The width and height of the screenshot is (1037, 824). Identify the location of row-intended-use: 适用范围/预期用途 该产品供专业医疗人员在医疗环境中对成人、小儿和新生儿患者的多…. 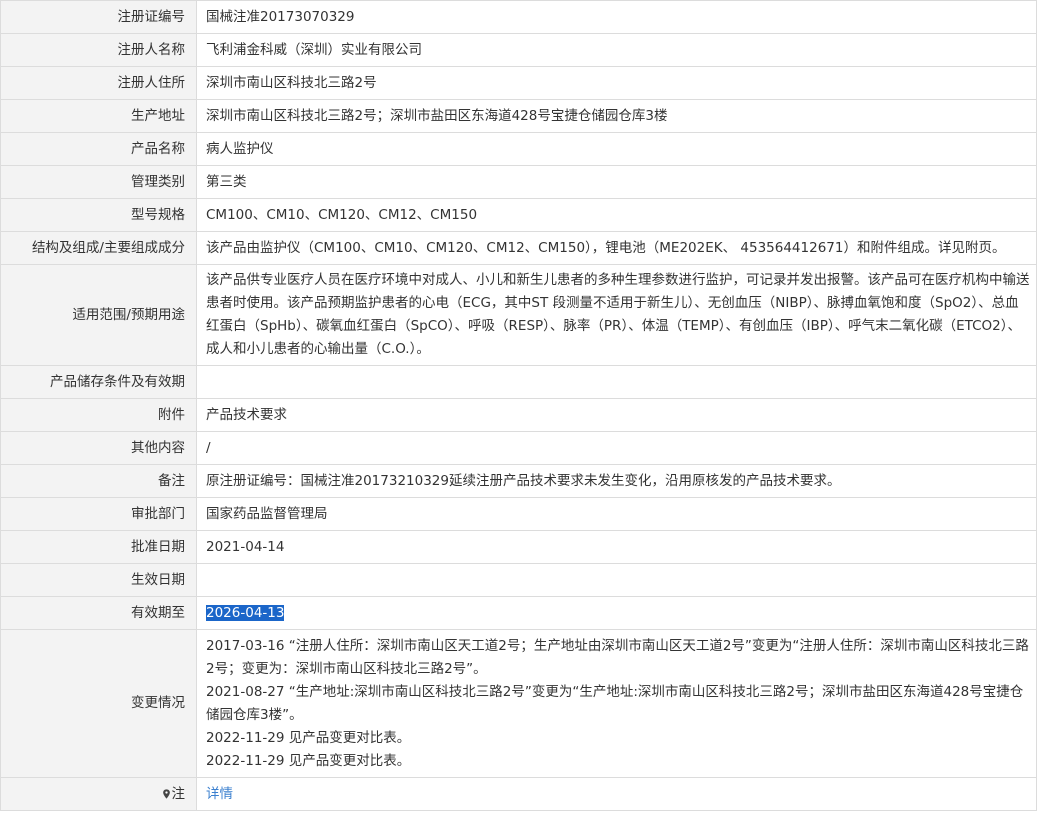
(518, 315).